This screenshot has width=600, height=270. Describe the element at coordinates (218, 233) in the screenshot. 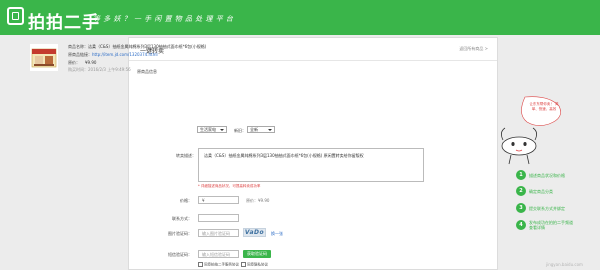

I see `image-code-input: 输入图片验证码` at that location.